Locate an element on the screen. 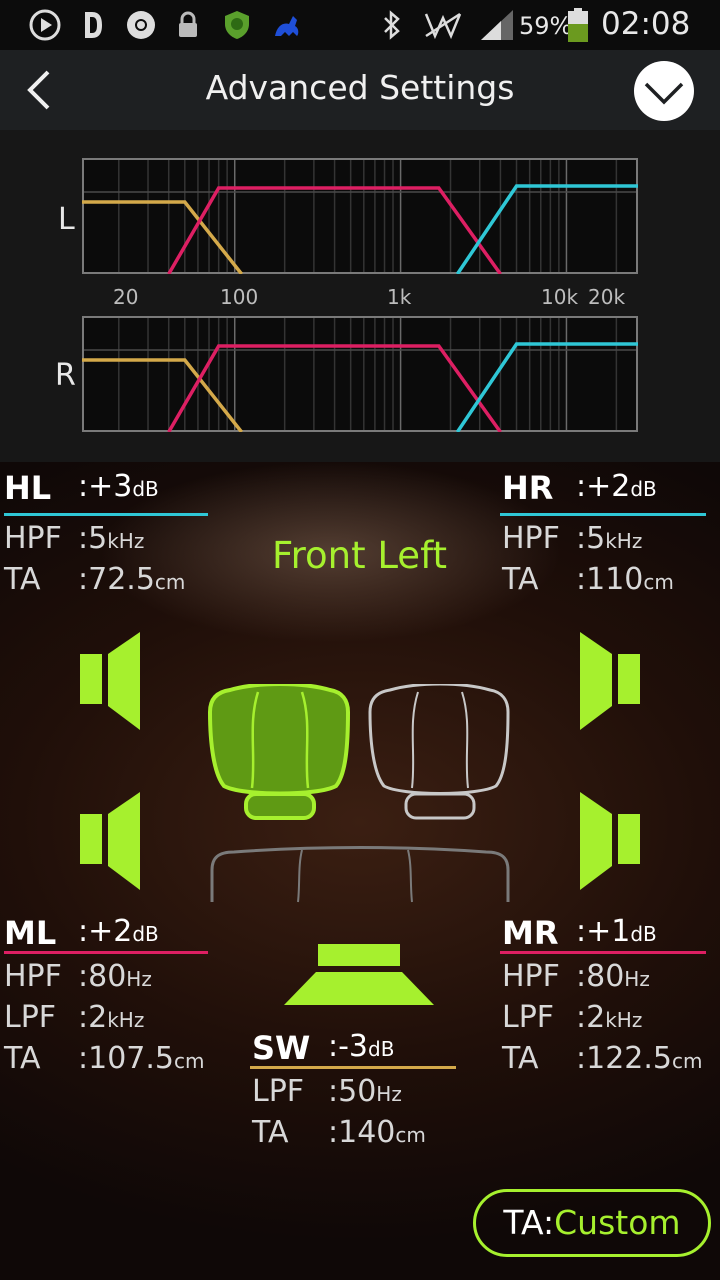 The width and height of the screenshot is (720, 1280). freq-tick-20k: 20k is located at coordinates (607, 297).